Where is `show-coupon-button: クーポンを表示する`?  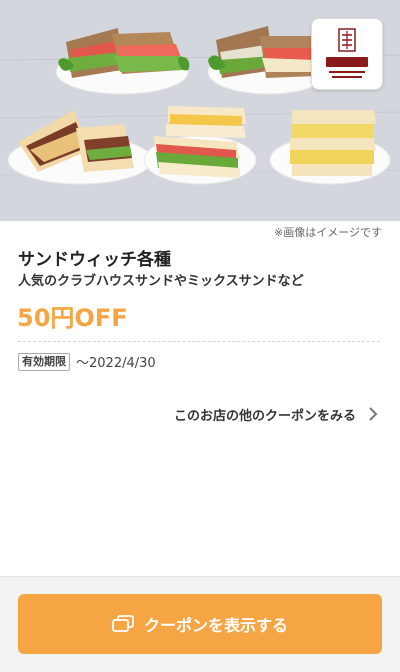 show-coupon-button: クーポンを表示する is located at coordinates (200, 624).